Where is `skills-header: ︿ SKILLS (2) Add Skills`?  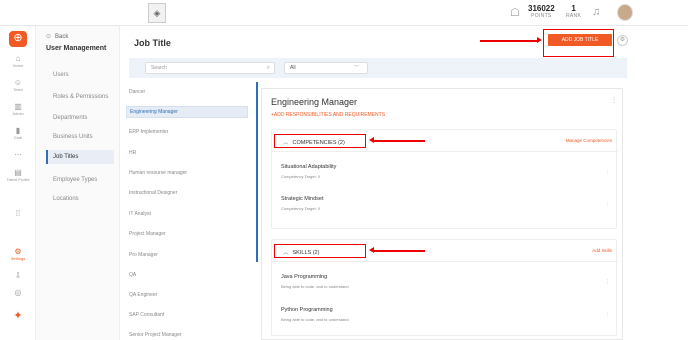
skills-header: ︿ SKILLS (2) Add Skills is located at coordinates (445, 251).